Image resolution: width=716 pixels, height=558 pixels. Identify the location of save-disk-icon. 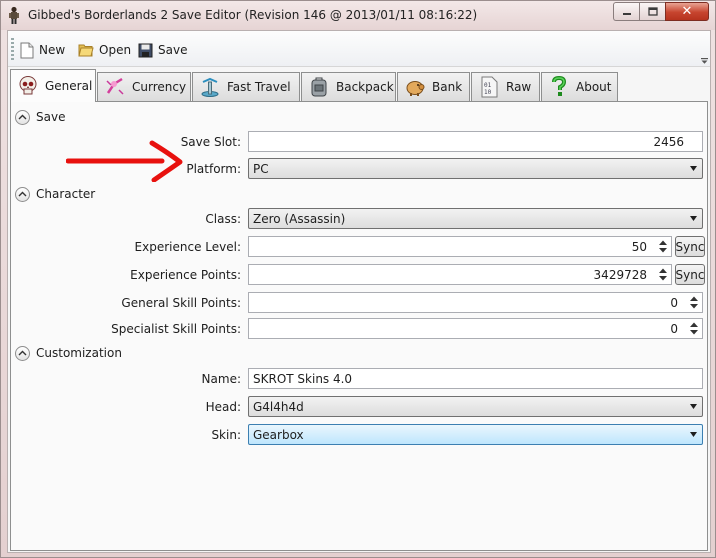
(145, 50).